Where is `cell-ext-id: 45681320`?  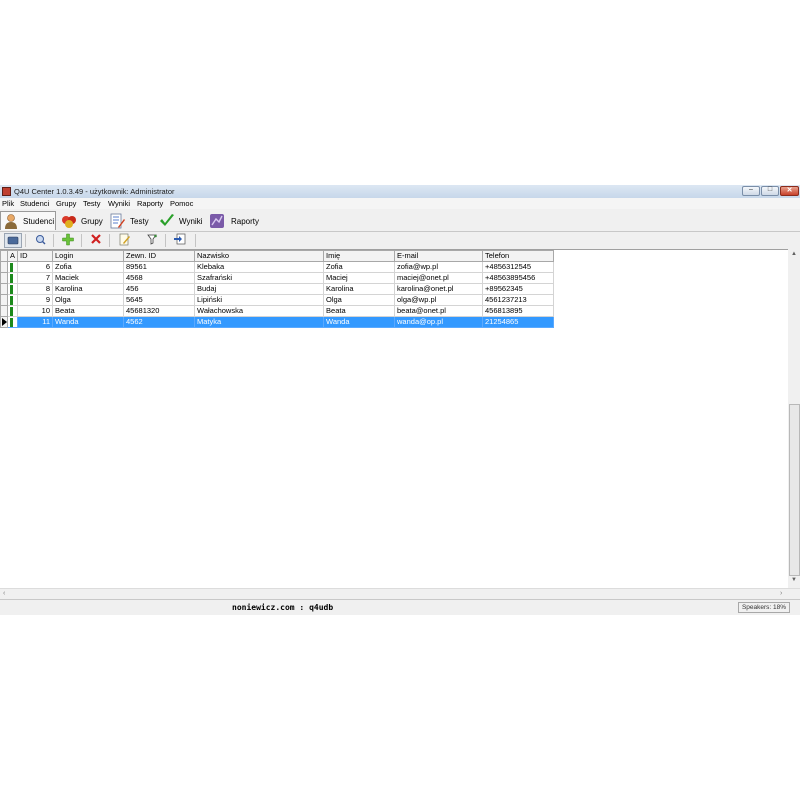
cell-ext-id: 45681320 is located at coordinates (159, 311).